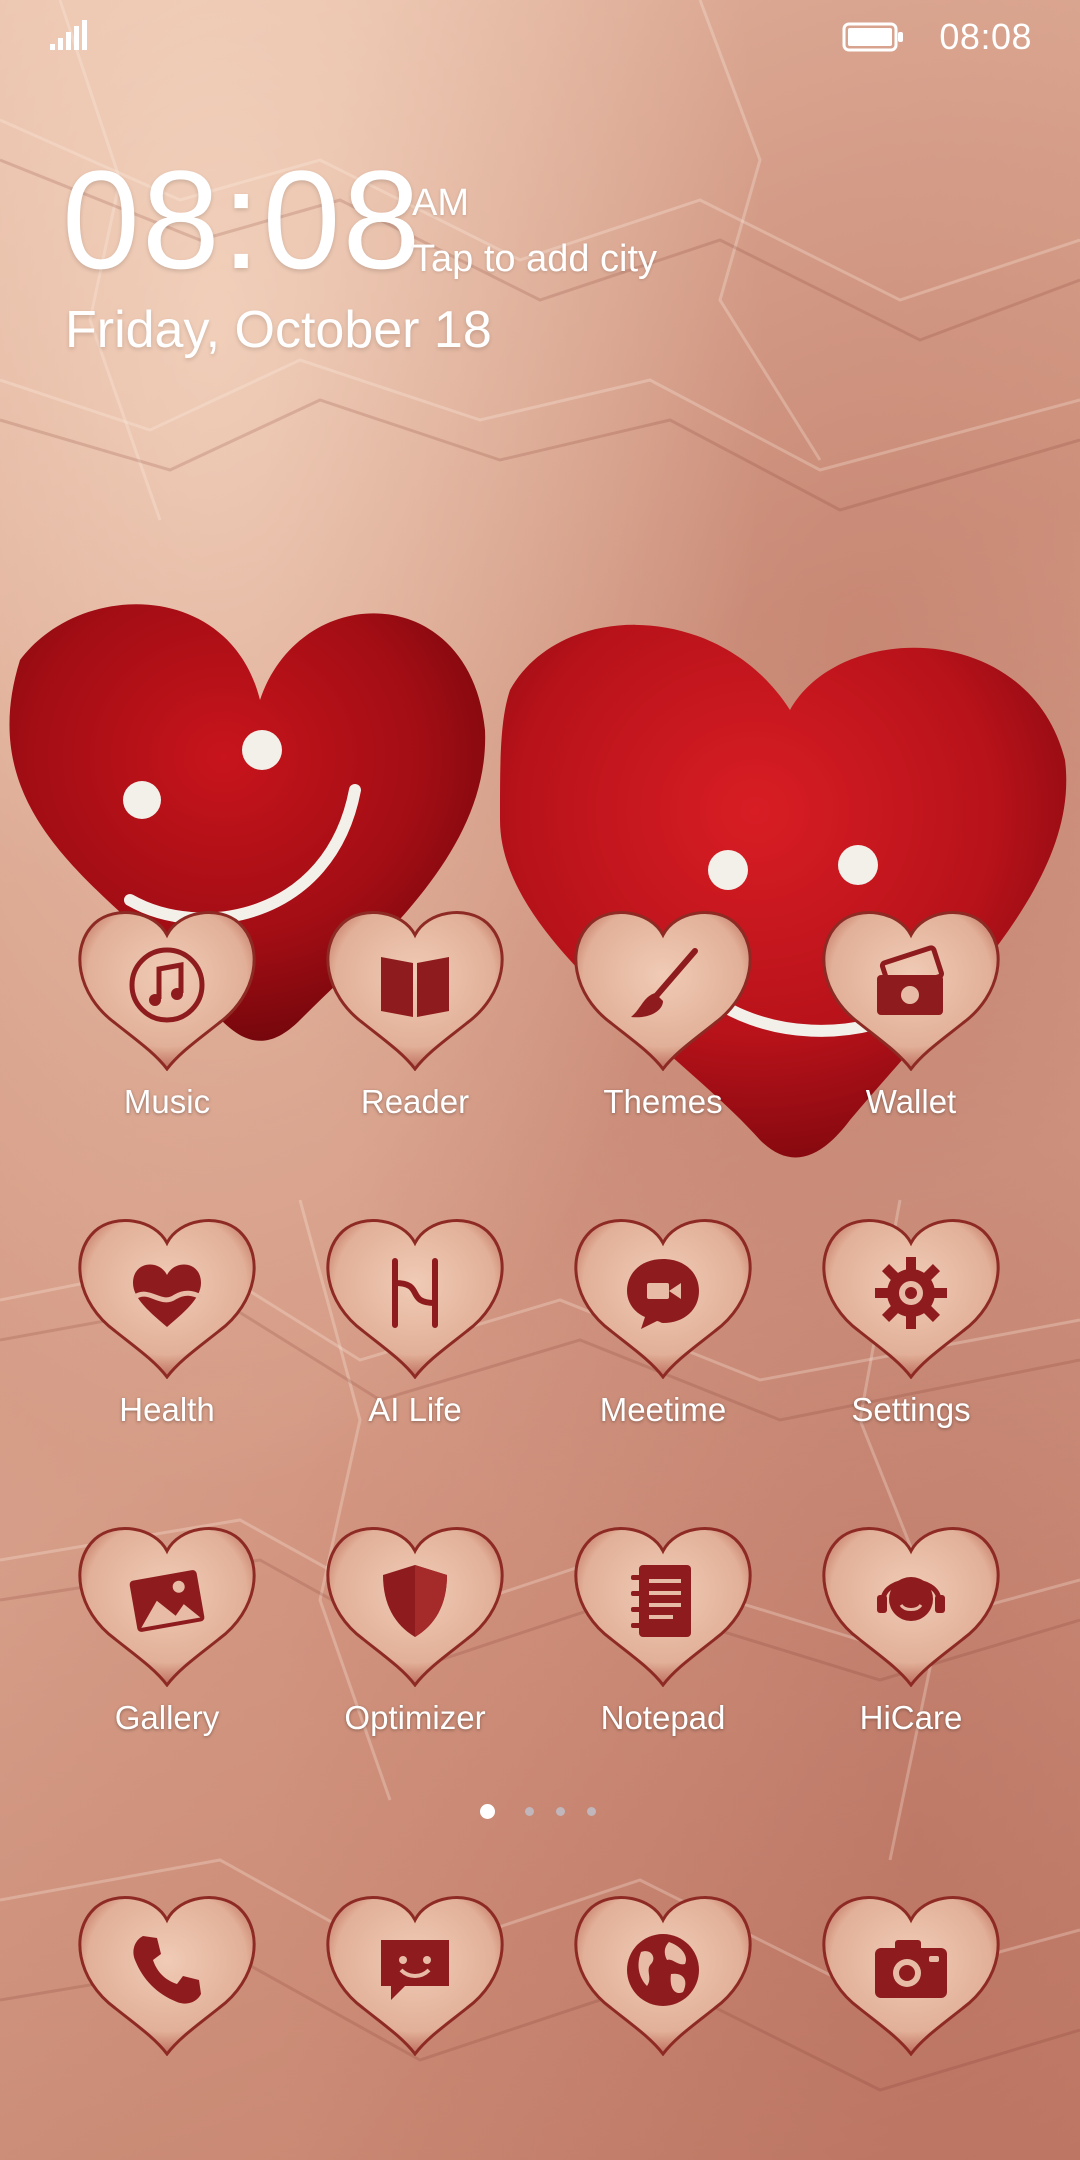 The height and width of the screenshot is (2160, 1080). What do you see at coordinates (911, 1101) in the screenshot?
I see `app-label: Wallet` at bounding box center [911, 1101].